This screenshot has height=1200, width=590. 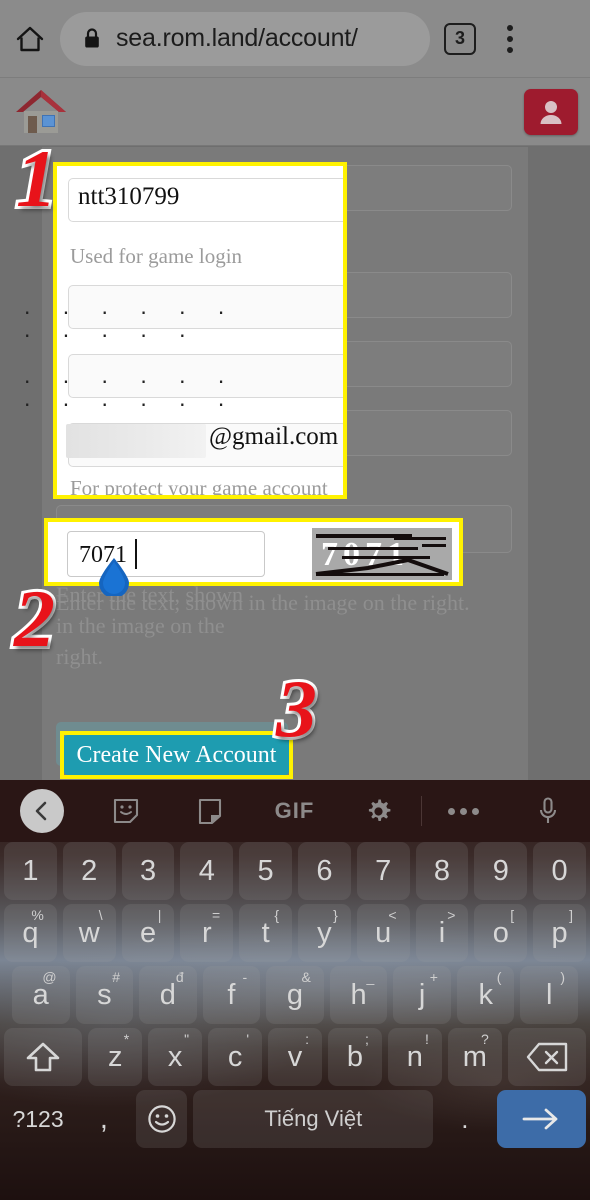 I want to click on key-y: y}, so click(x=324, y=933).